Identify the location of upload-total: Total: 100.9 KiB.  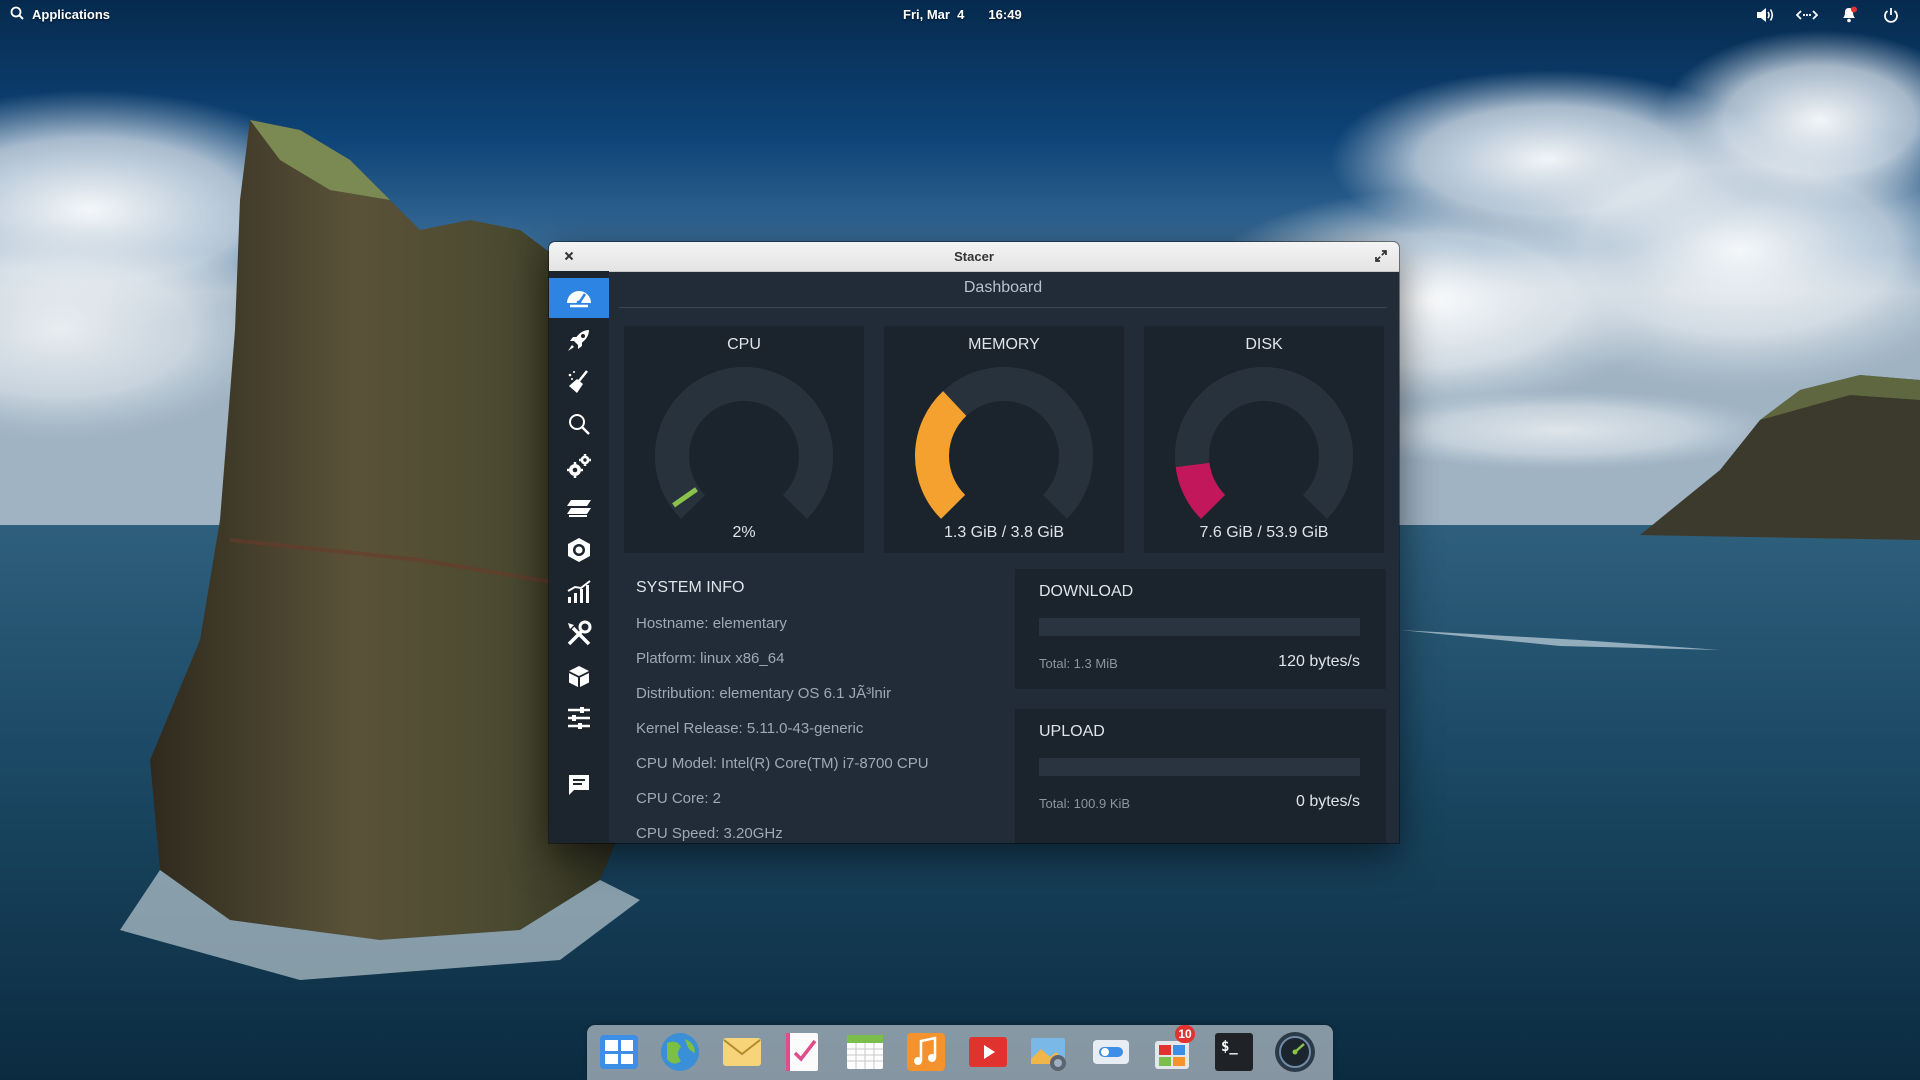
(1085, 803).